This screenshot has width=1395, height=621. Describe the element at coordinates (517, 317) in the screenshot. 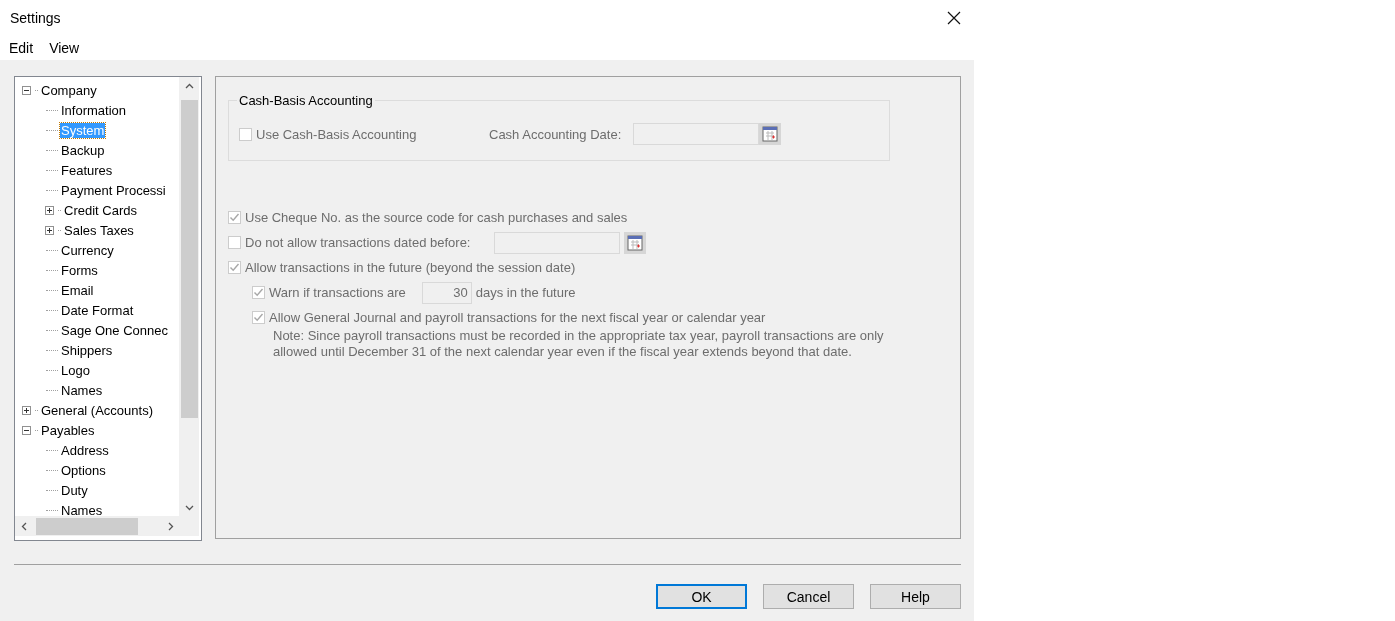

I see `option-label: Allow General Journal and payroll transactions for the next fiscal year or calendar year` at that location.